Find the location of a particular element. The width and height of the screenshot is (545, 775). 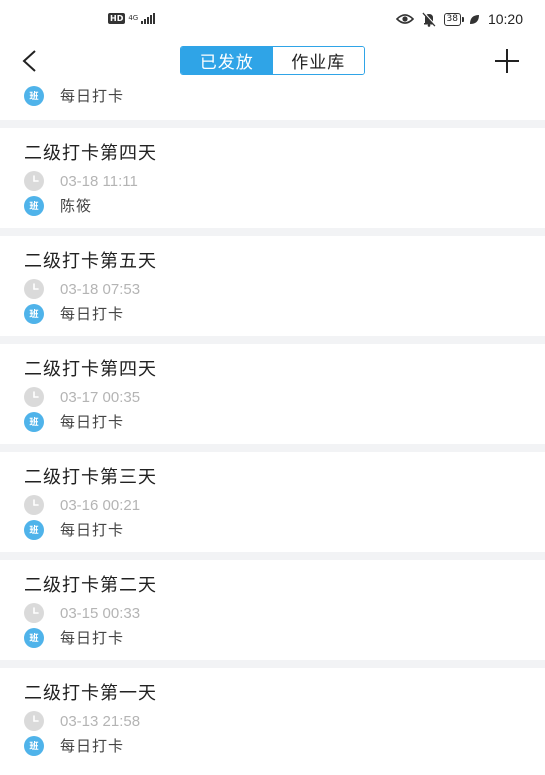

network-type: 4G is located at coordinates (133, 18).